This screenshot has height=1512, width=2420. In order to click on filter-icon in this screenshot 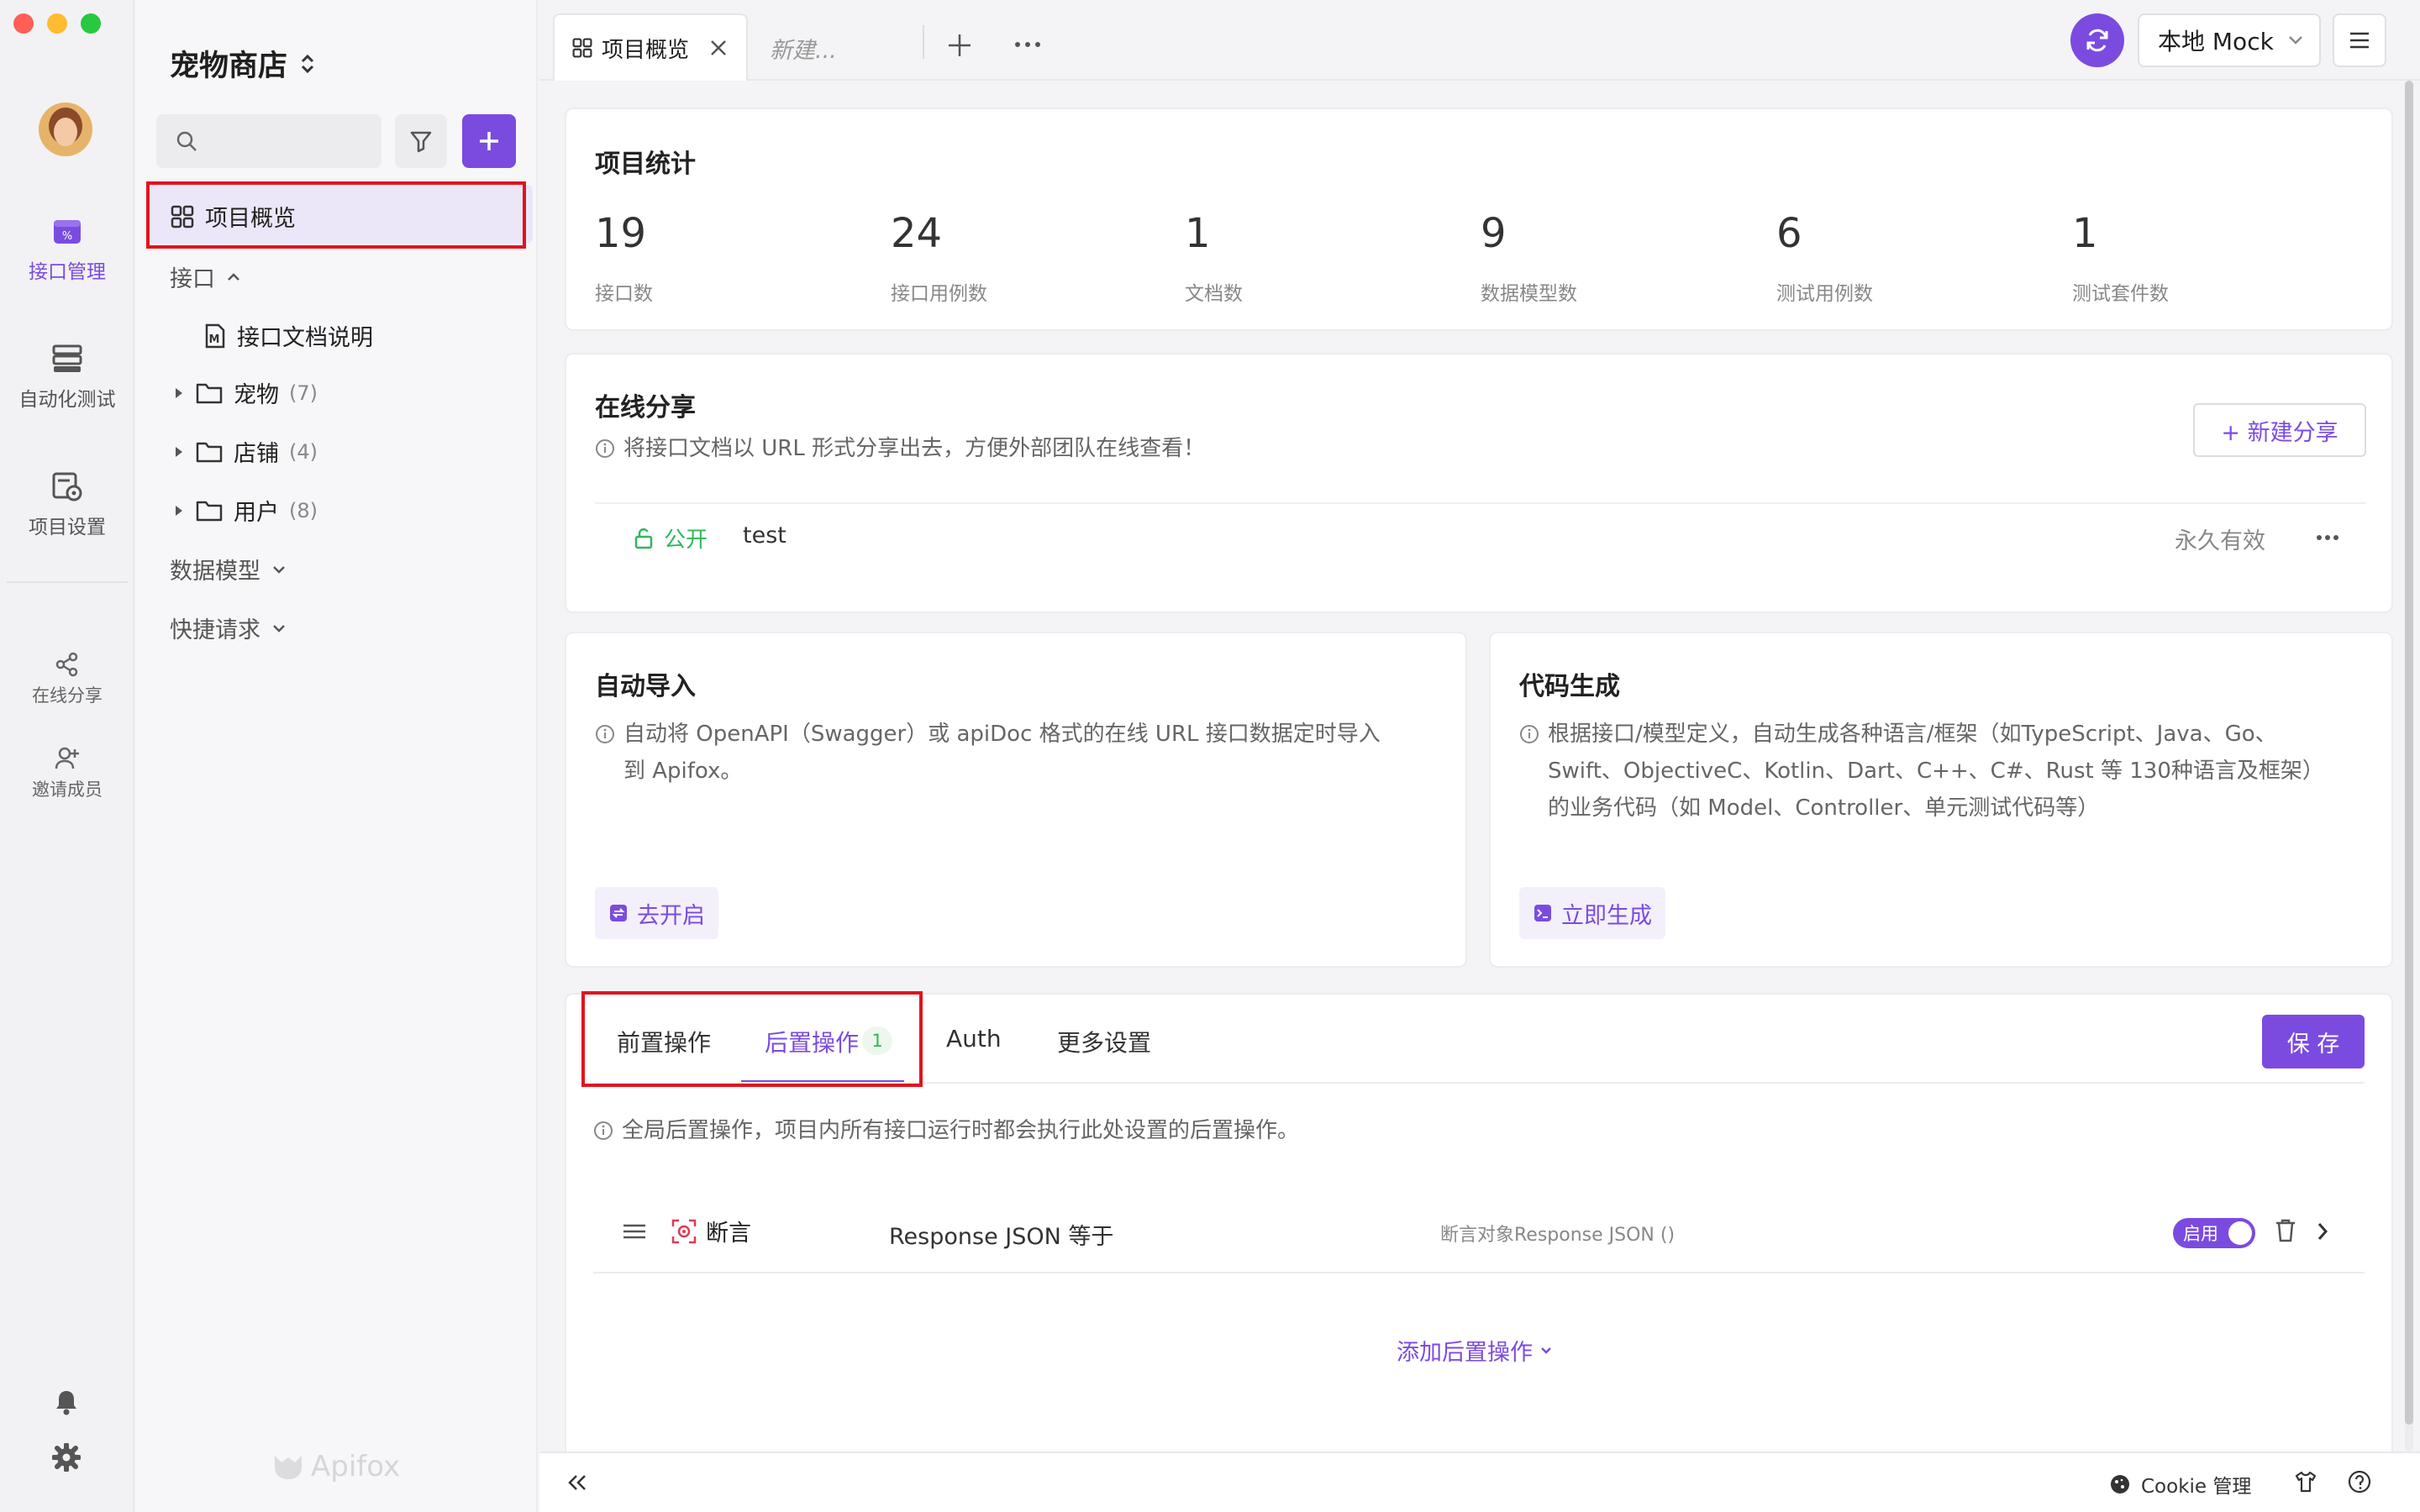, I will do `click(421, 142)`.